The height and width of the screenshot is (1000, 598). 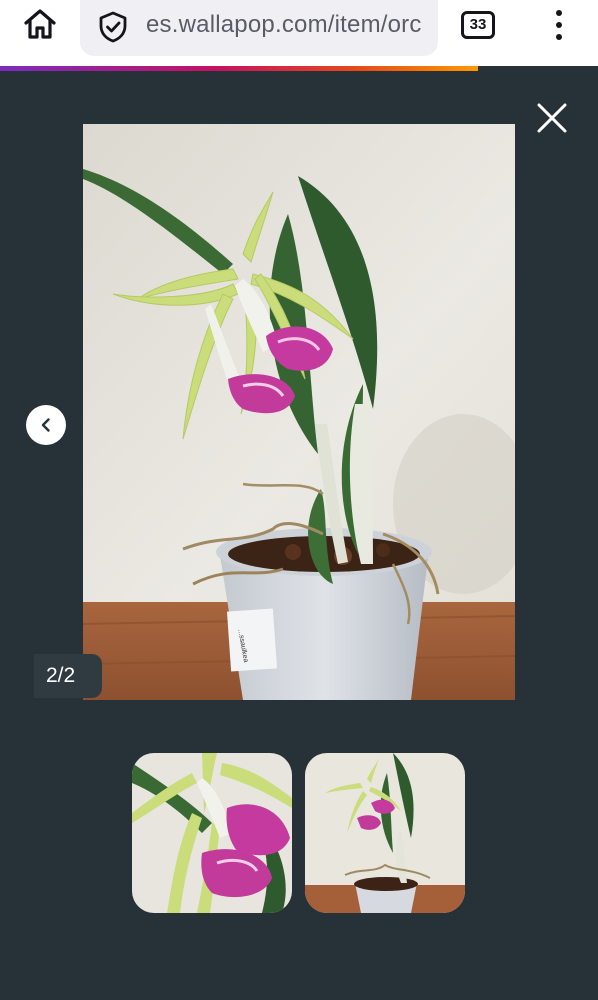 I want to click on chevron-left-icon, so click(x=45, y=425).